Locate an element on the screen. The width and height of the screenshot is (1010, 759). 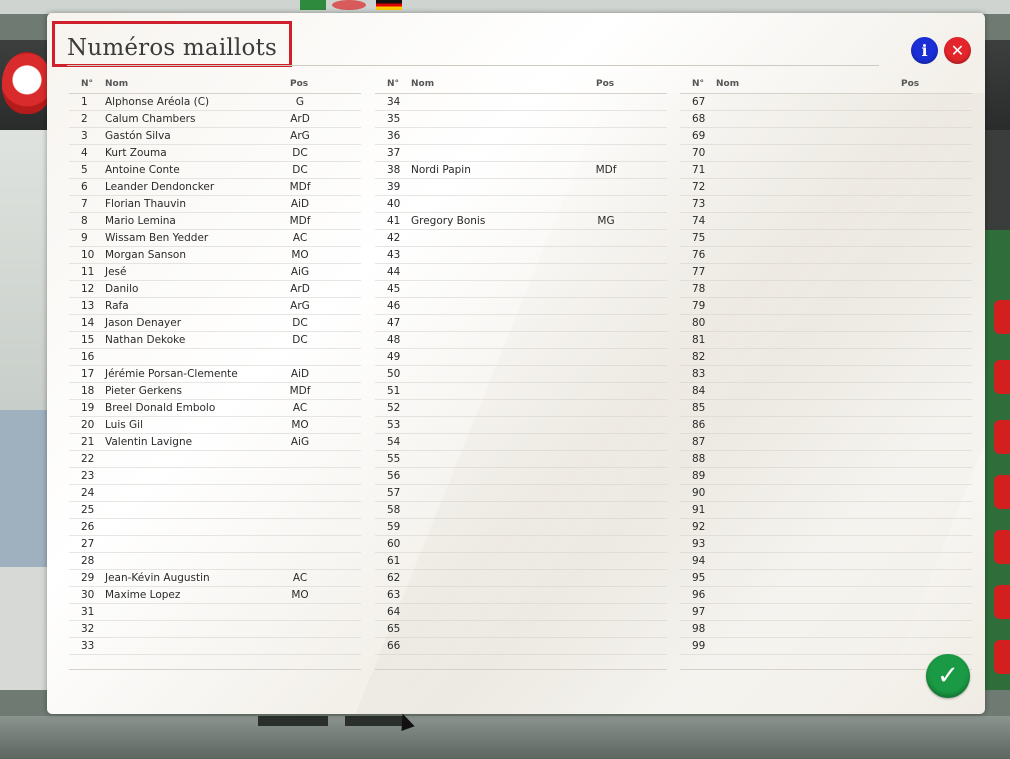
jersey-row: 29 Jean-Kévin Augustin AC is located at coordinates (215, 578).